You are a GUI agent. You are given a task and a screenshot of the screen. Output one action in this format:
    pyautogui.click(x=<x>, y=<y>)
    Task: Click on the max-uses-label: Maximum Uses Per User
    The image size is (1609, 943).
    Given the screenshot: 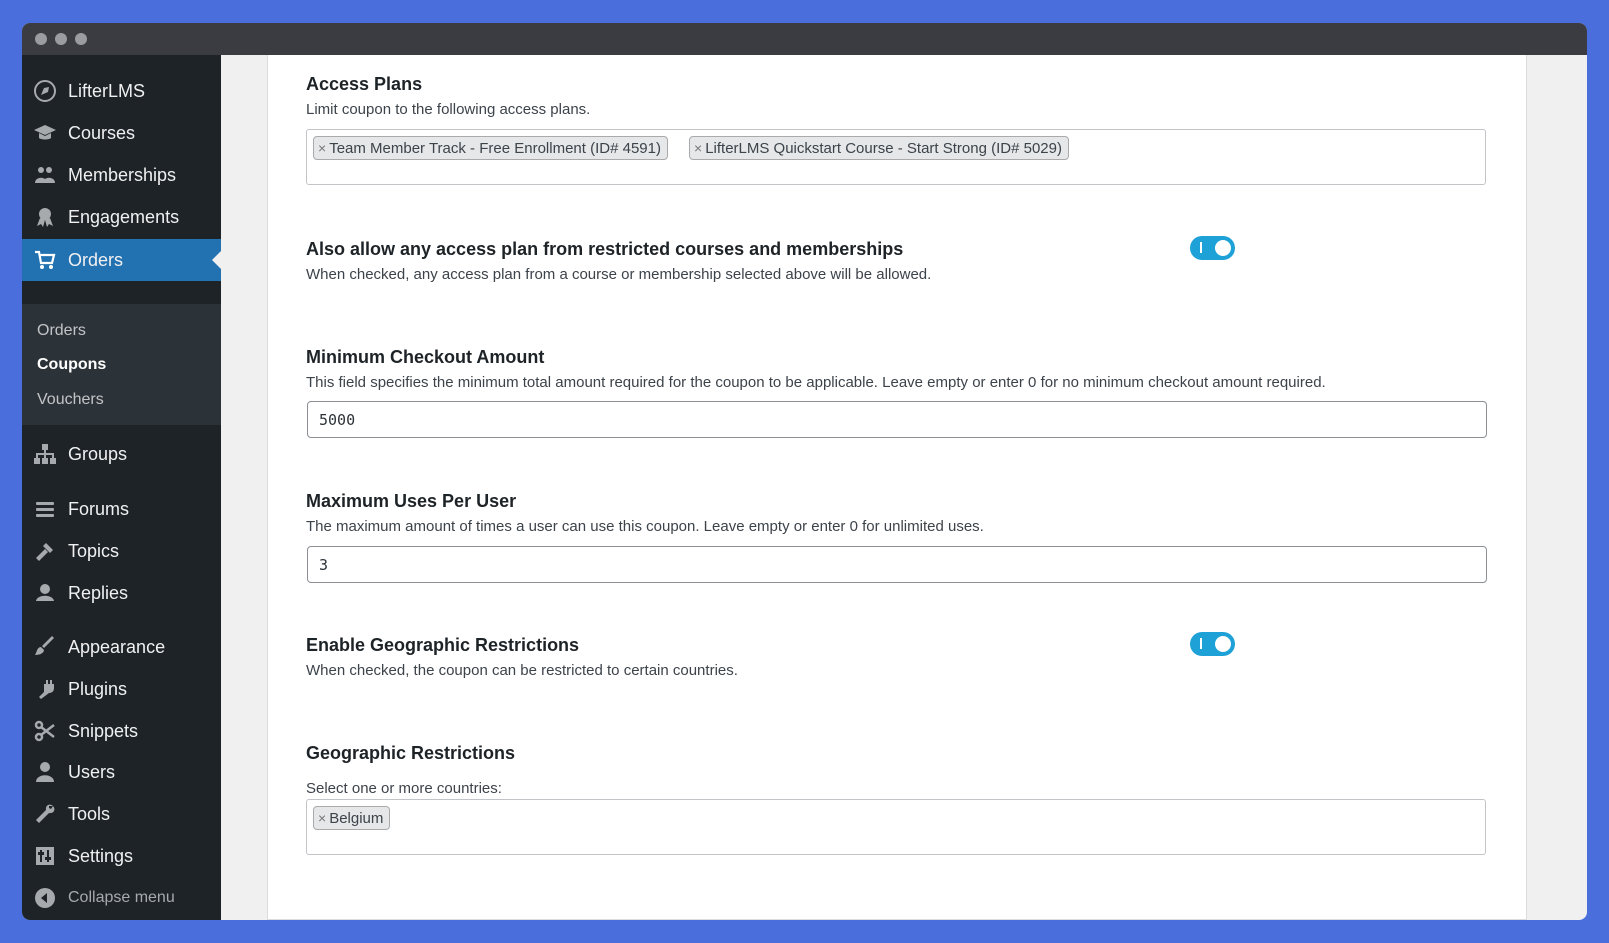 What is the action you would take?
    pyautogui.click(x=411, y=501)
    